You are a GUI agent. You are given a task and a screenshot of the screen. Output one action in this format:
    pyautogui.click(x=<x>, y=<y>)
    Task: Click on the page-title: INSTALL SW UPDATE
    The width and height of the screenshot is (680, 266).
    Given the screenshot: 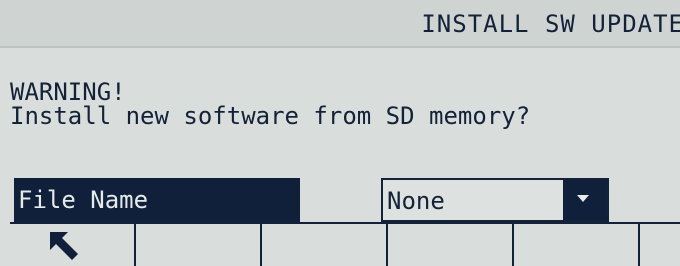 What is the action you would take?
    pyautogui.click(x=550, y=24)
    